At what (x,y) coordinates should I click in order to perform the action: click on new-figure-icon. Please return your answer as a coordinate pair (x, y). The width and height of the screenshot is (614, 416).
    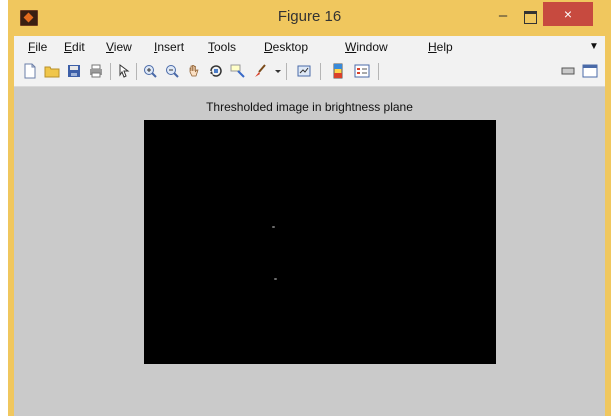
    Looking at the image, I should click on (30, 71).